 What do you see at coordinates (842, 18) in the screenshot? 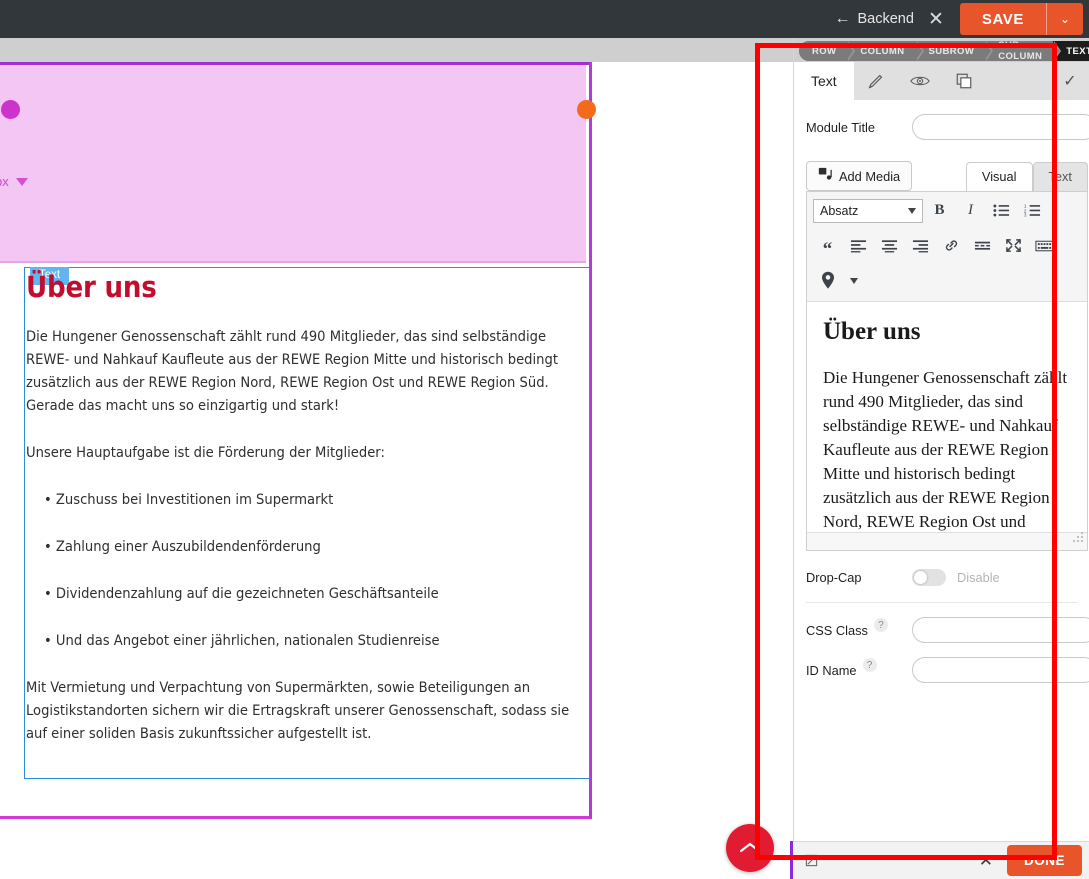
I see `back-arrow-icon: ←` at bounding box center [842, 18].